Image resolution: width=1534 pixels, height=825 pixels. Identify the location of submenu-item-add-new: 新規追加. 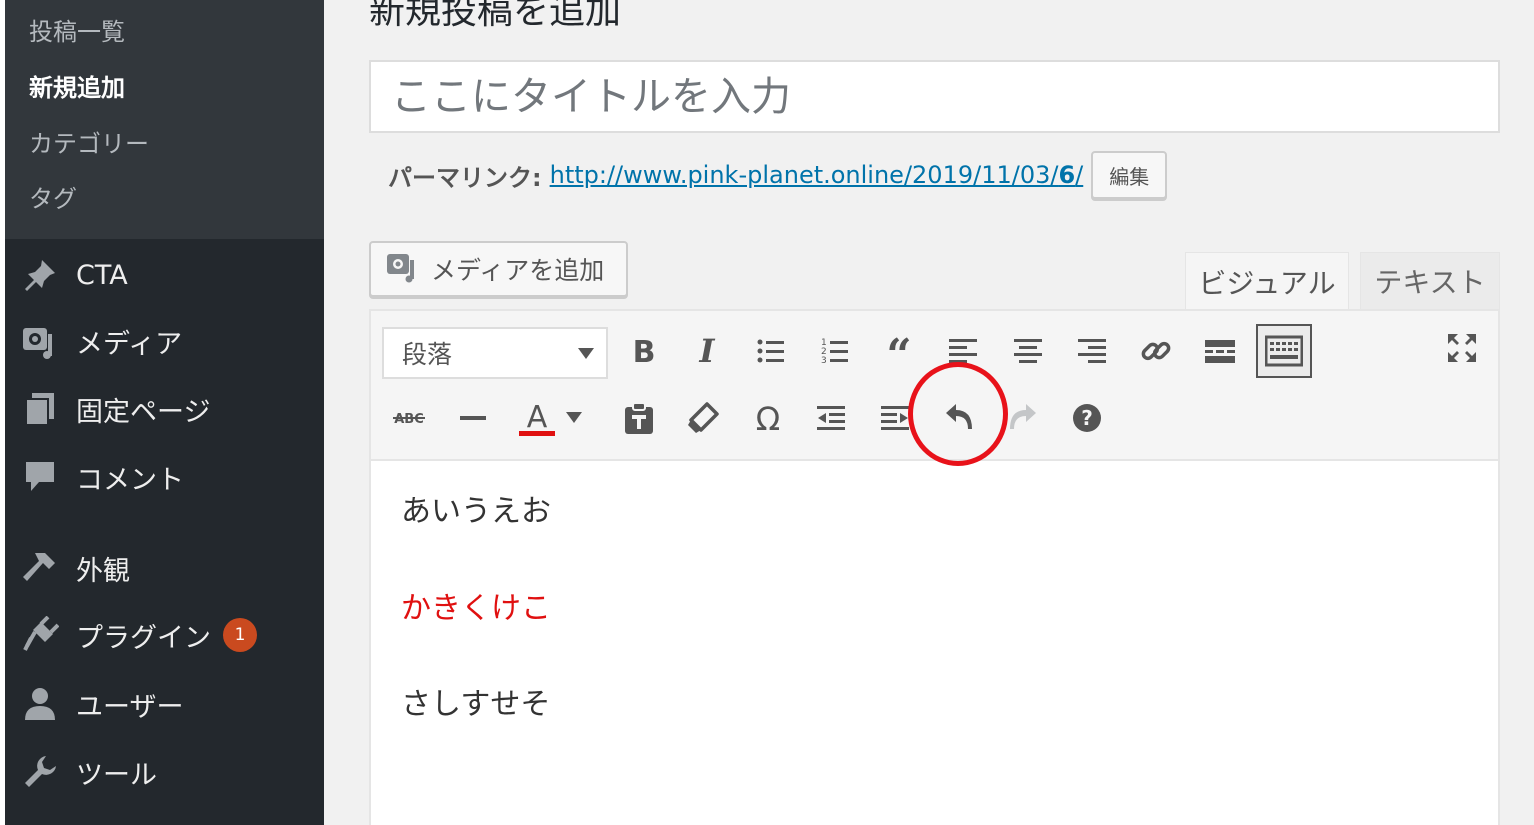
(77, 85).